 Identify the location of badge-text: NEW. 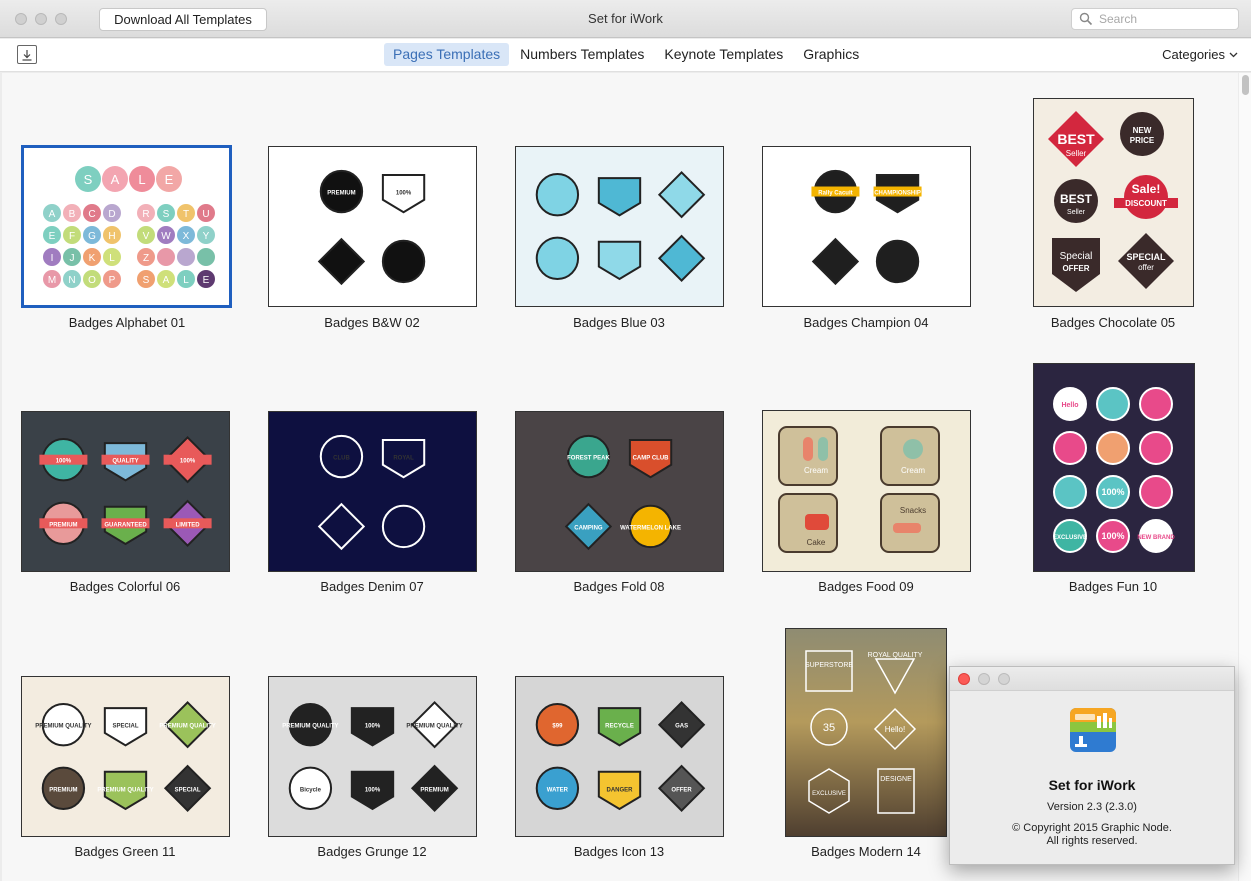
(1142, 130).